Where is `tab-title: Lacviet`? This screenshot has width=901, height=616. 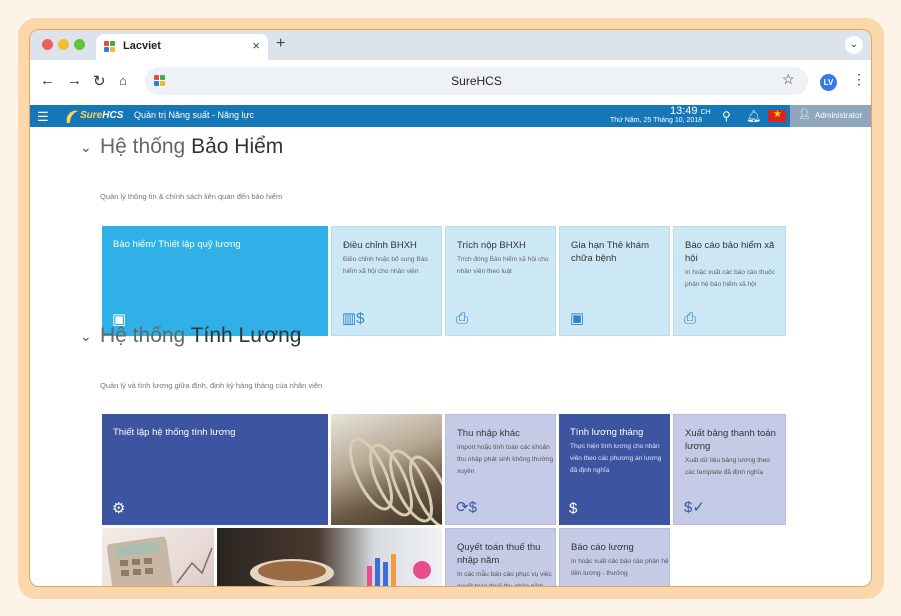 tab-title: Lacviet is located at coordinates (142, 46).